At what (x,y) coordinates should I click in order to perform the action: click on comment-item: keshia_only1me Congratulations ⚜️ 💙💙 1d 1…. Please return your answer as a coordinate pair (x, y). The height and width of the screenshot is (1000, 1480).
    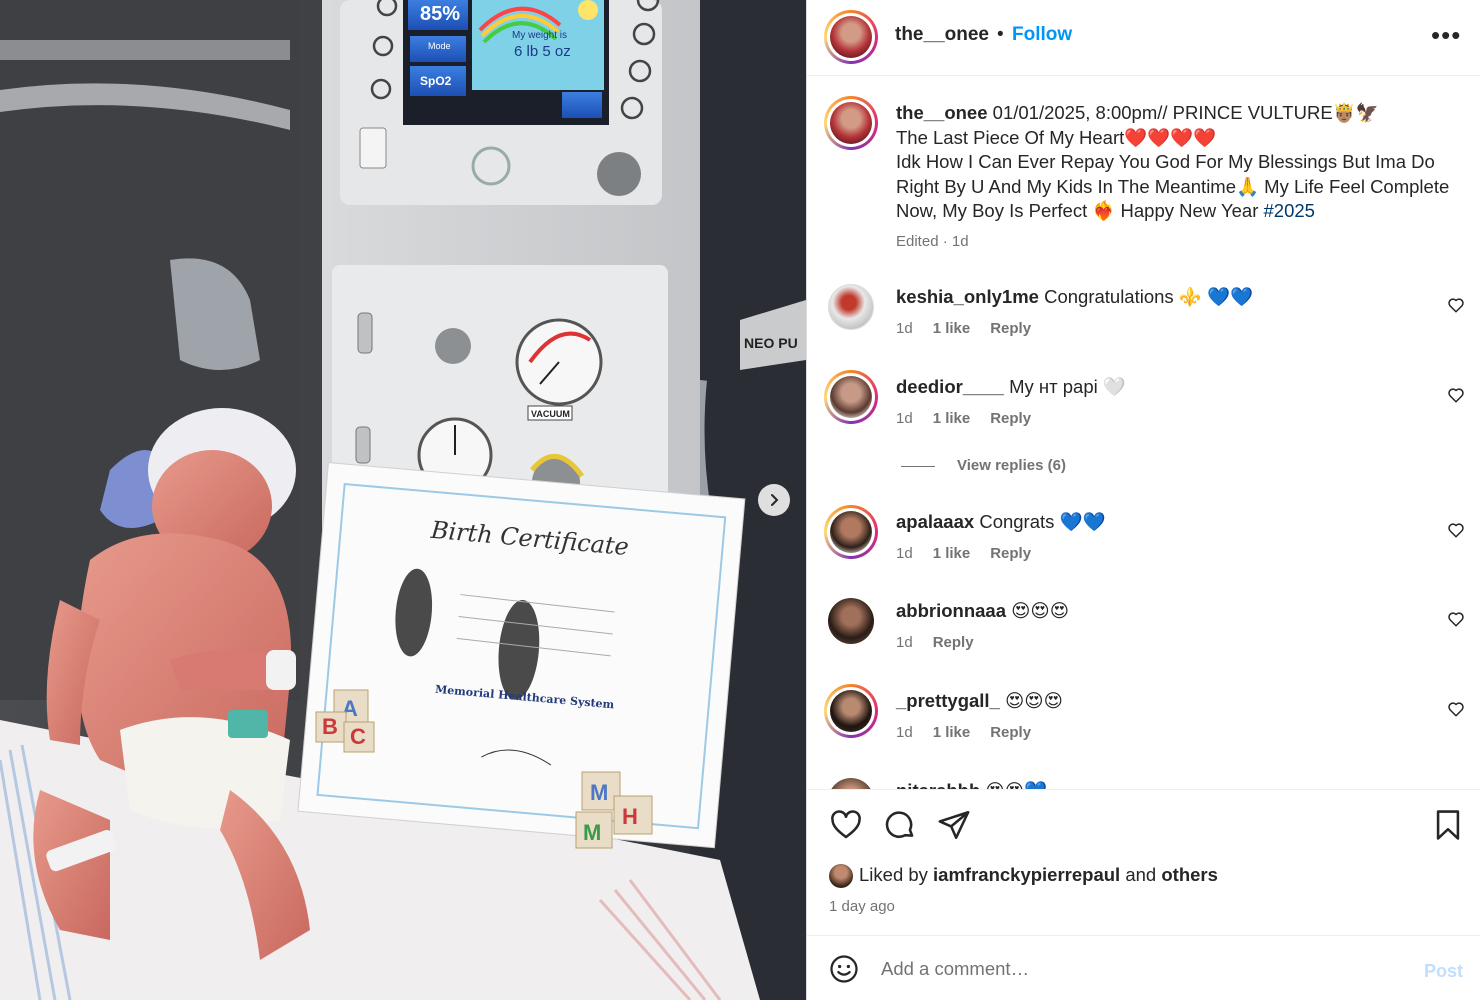
    Looking at the image, I should click on (1143, 320).